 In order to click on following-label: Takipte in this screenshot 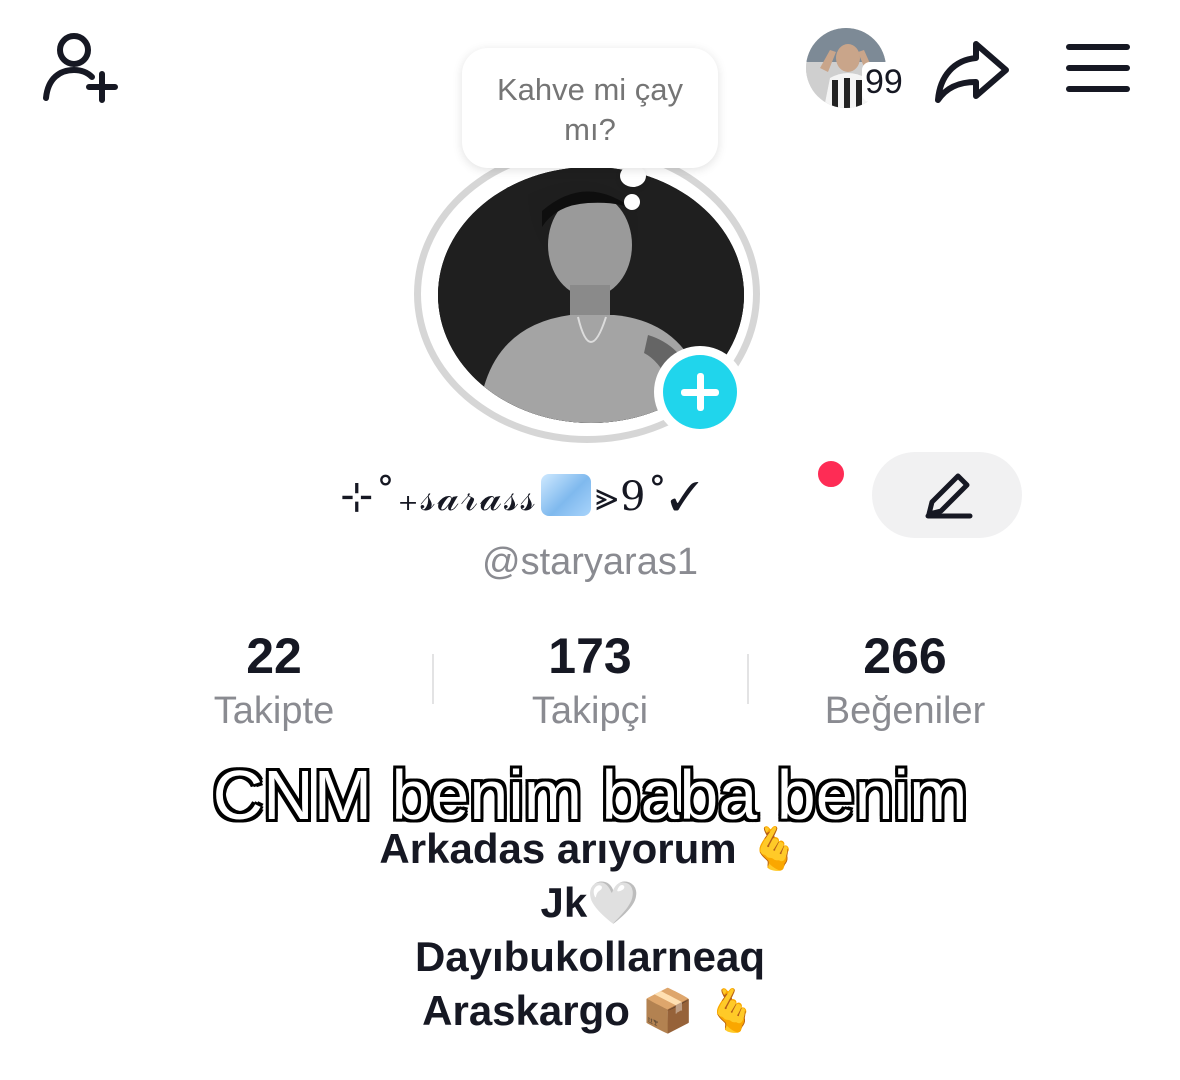, I will do `click(274, 711)`.